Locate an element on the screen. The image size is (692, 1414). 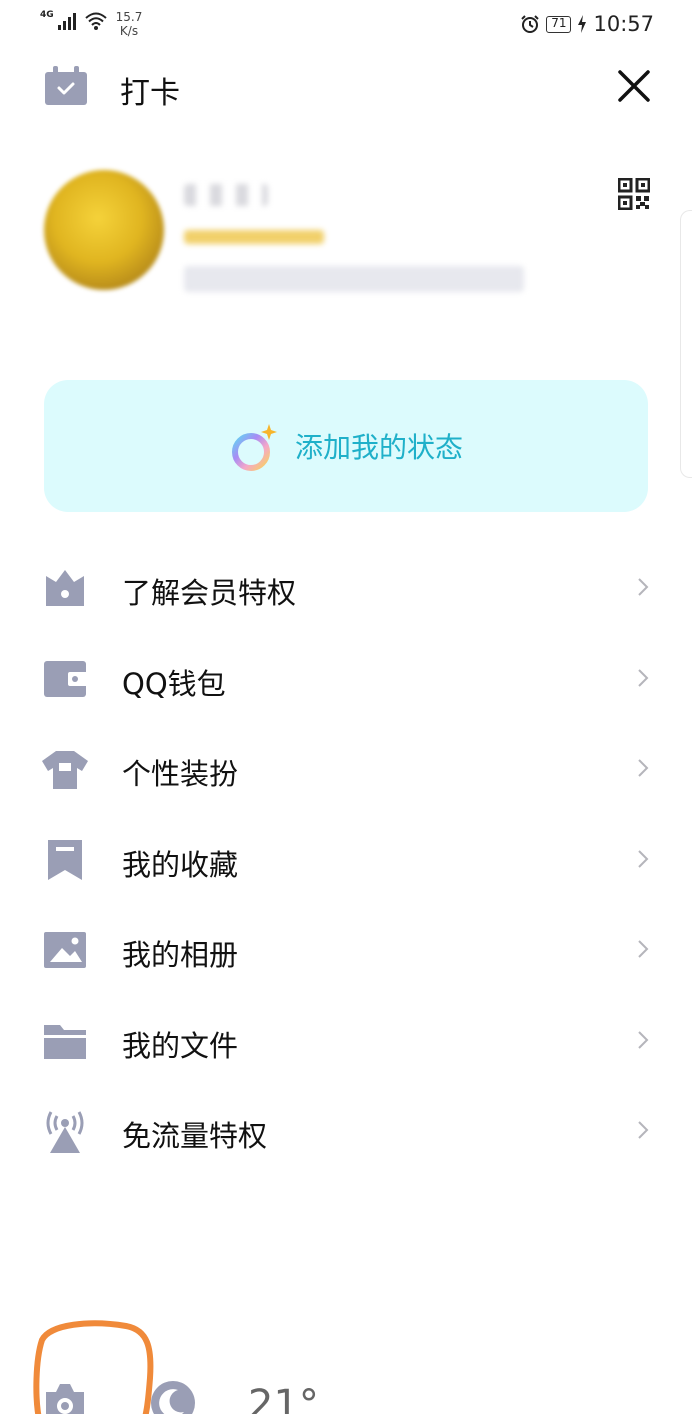
status-ring-icon is located at coordinates (254, 447).